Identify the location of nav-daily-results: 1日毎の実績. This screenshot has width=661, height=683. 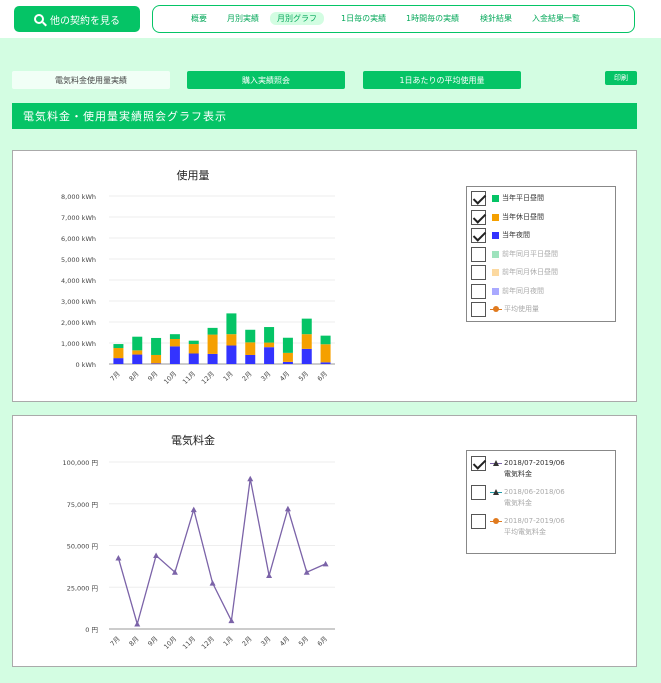
(363, 18).